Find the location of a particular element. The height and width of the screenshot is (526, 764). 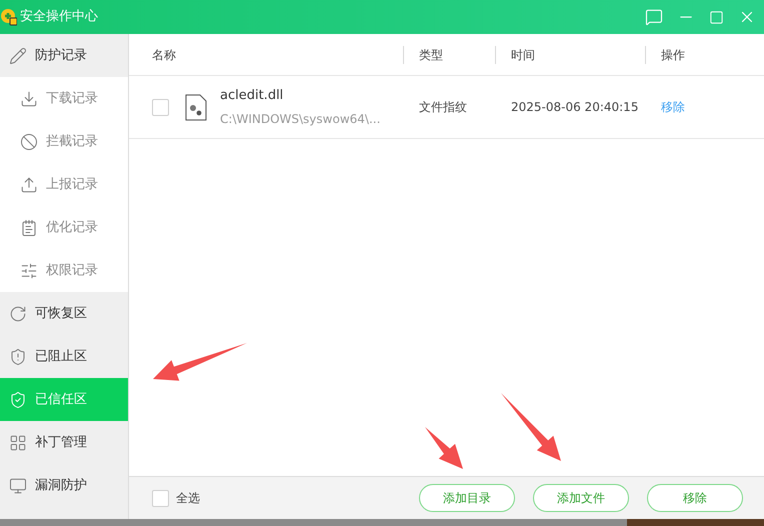

prohibited-icon is located at coordinates (29, 141).